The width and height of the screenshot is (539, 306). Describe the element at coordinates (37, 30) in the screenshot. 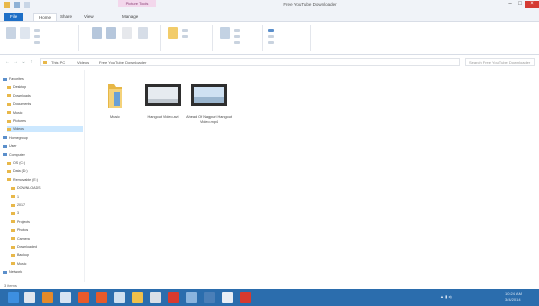

I see `cut-button` at that location.